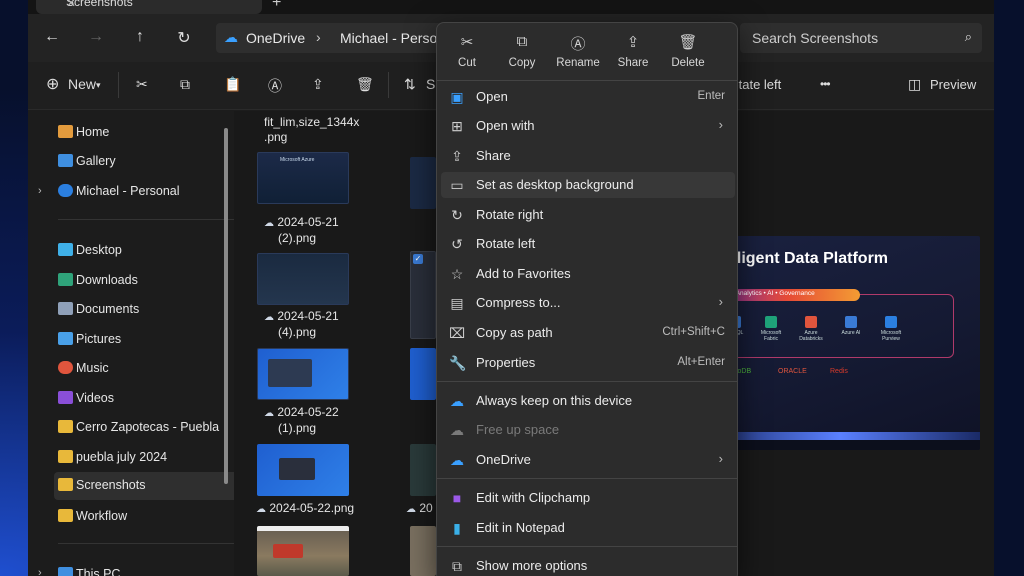 Image resolution: width=1024 pixels, height=576 pixels. Describe the element at coordinates (288, 551) in the screenshot. I see `thumbnail-object` at that location.